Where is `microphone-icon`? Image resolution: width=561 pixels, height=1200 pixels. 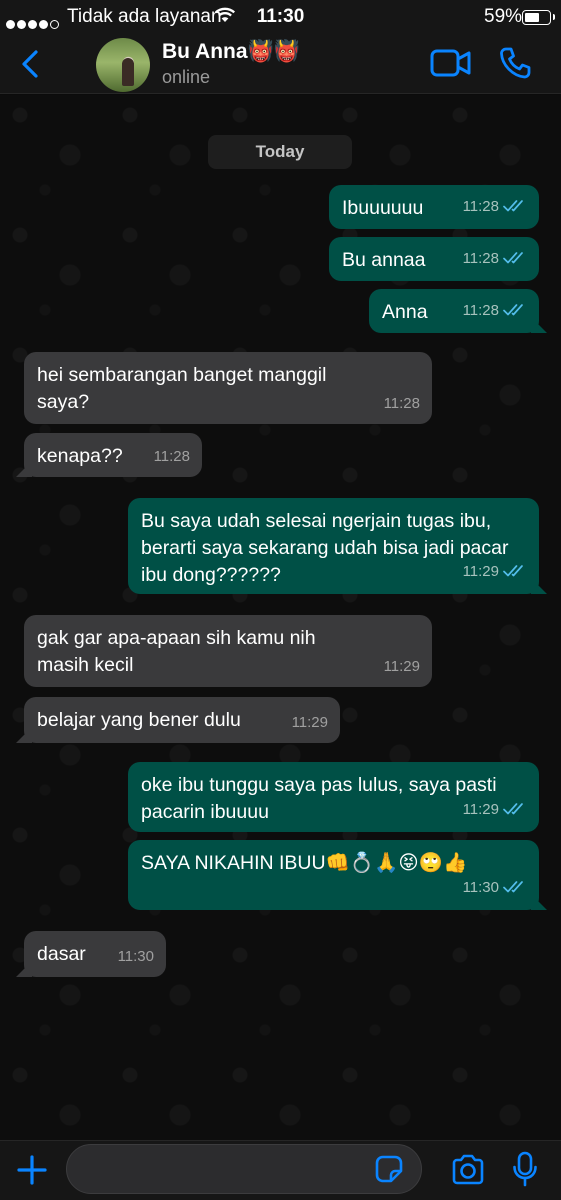
microphone-icon is located at coordinates (525, 1169).